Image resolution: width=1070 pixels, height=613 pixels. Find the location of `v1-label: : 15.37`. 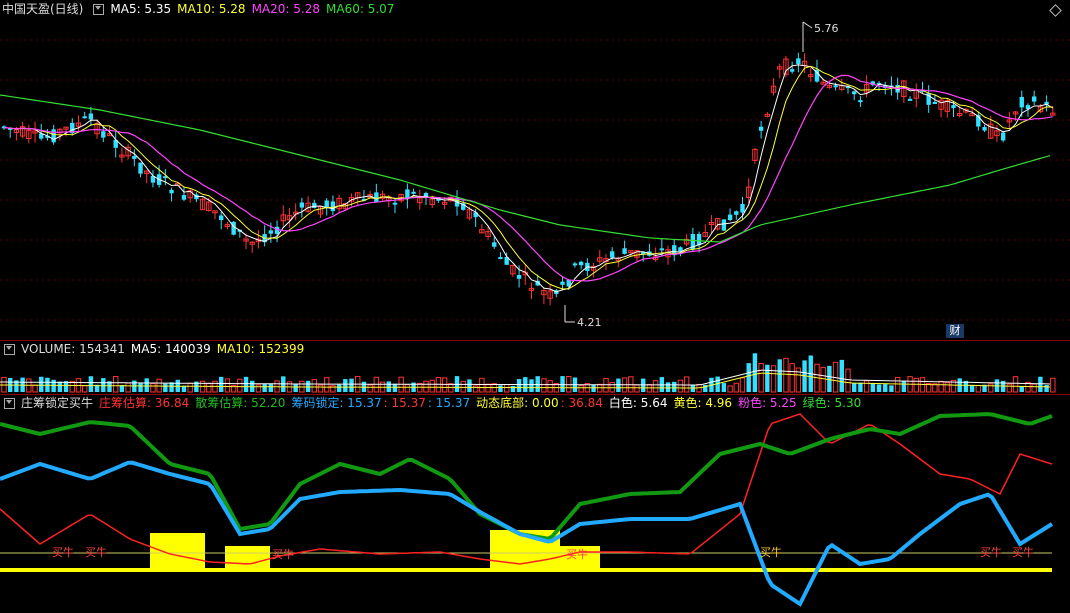

v1-label: : 15.37 is located at coordinates (404, 403).